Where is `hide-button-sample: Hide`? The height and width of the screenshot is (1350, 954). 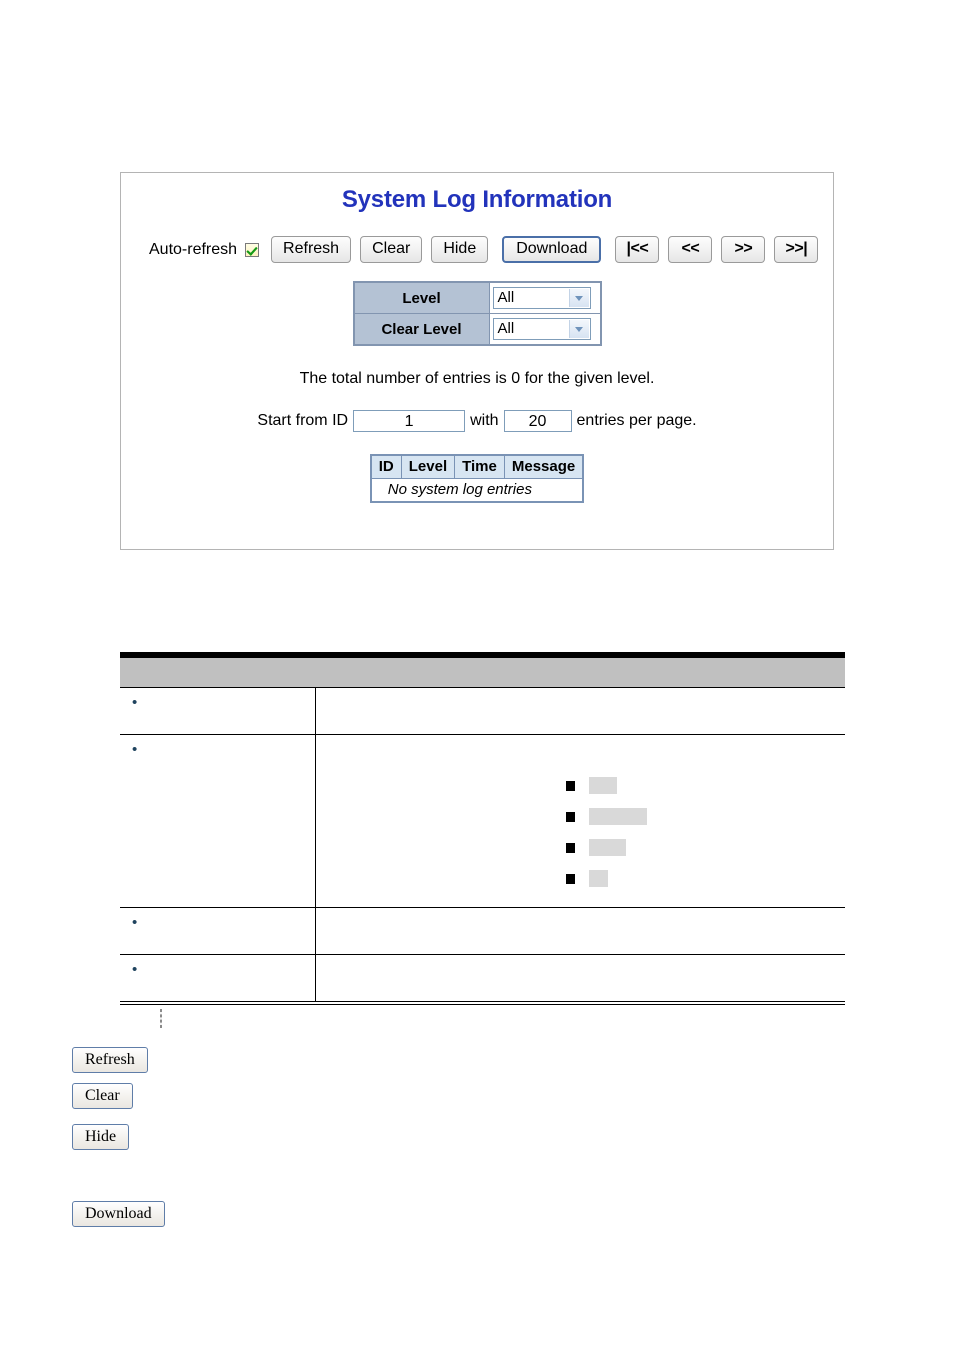
hide-button-sample: Hide is located at coordinates (101, 1137).